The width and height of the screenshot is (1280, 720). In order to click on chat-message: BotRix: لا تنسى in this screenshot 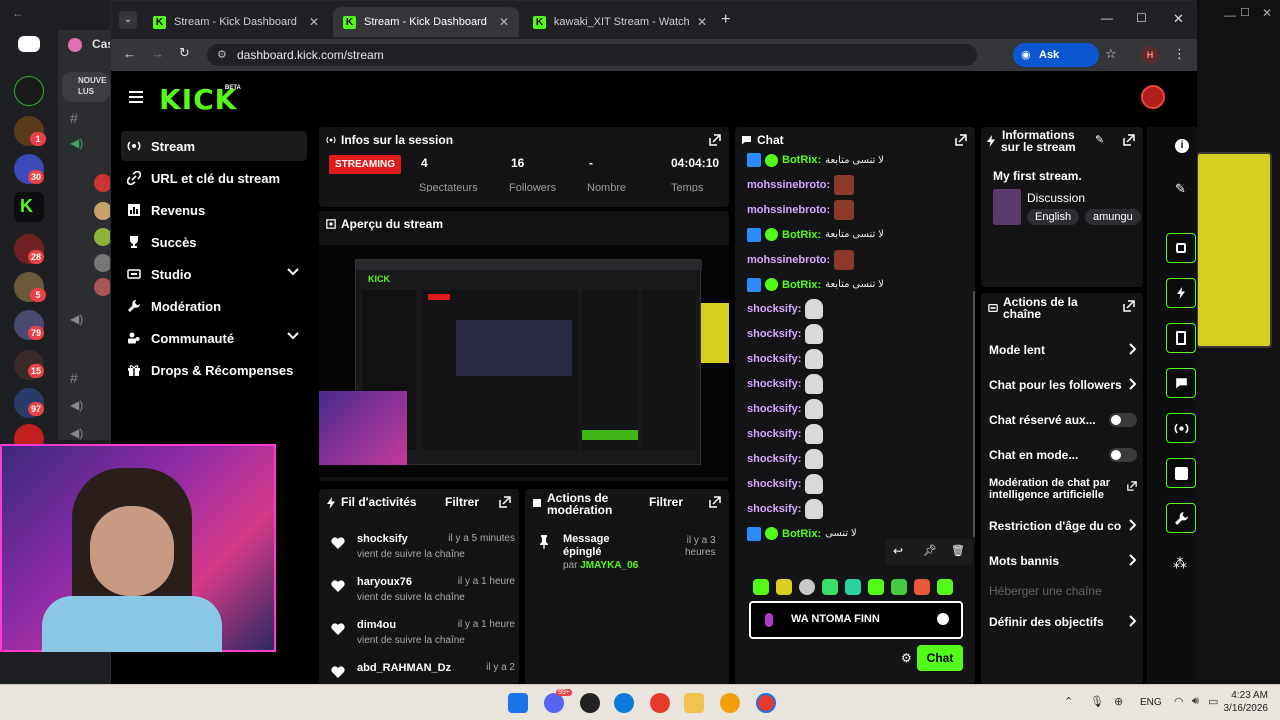, I will do `click(802, 534)`.